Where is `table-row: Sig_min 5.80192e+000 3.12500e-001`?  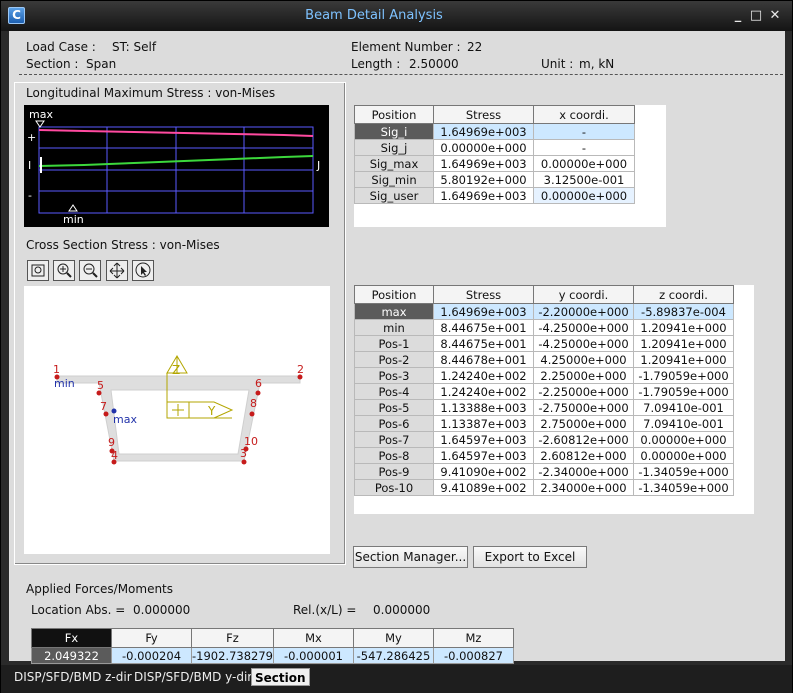 table-row: Sig_min 5.80192e+000 3.12500e-001 is located at coordinates (494, 179).